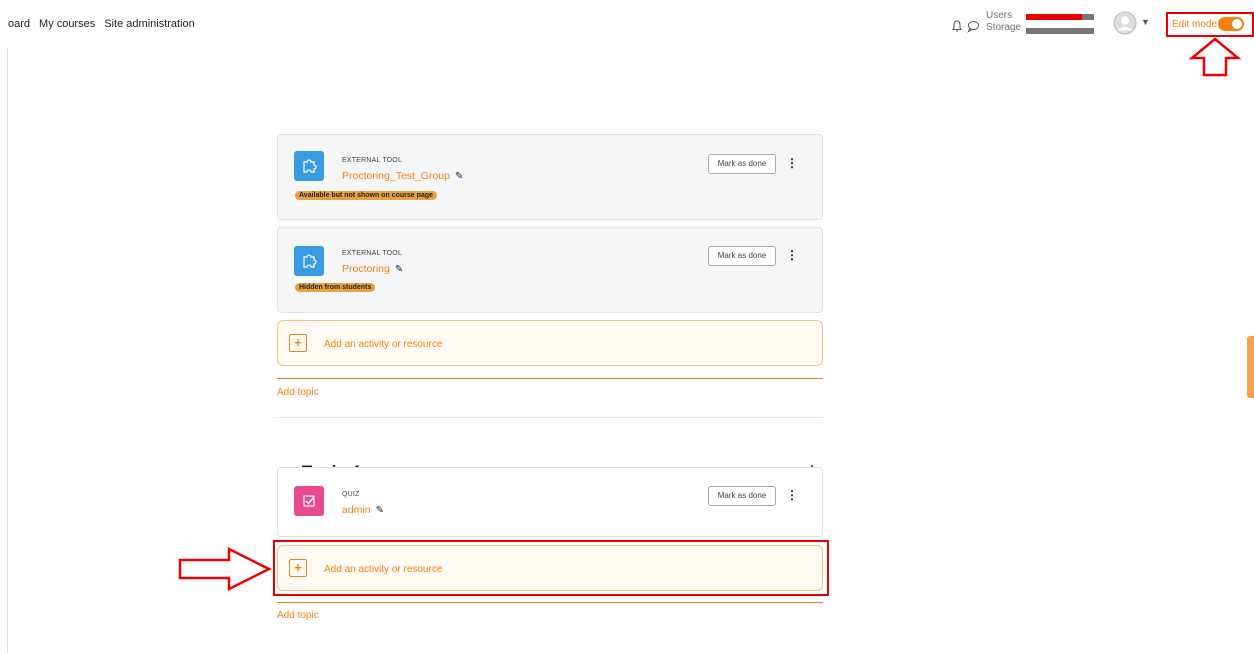 This screenshot has height=653, width=1254. I want to click on add-activity-button: + Add an activity or resource, so click(550, 343).